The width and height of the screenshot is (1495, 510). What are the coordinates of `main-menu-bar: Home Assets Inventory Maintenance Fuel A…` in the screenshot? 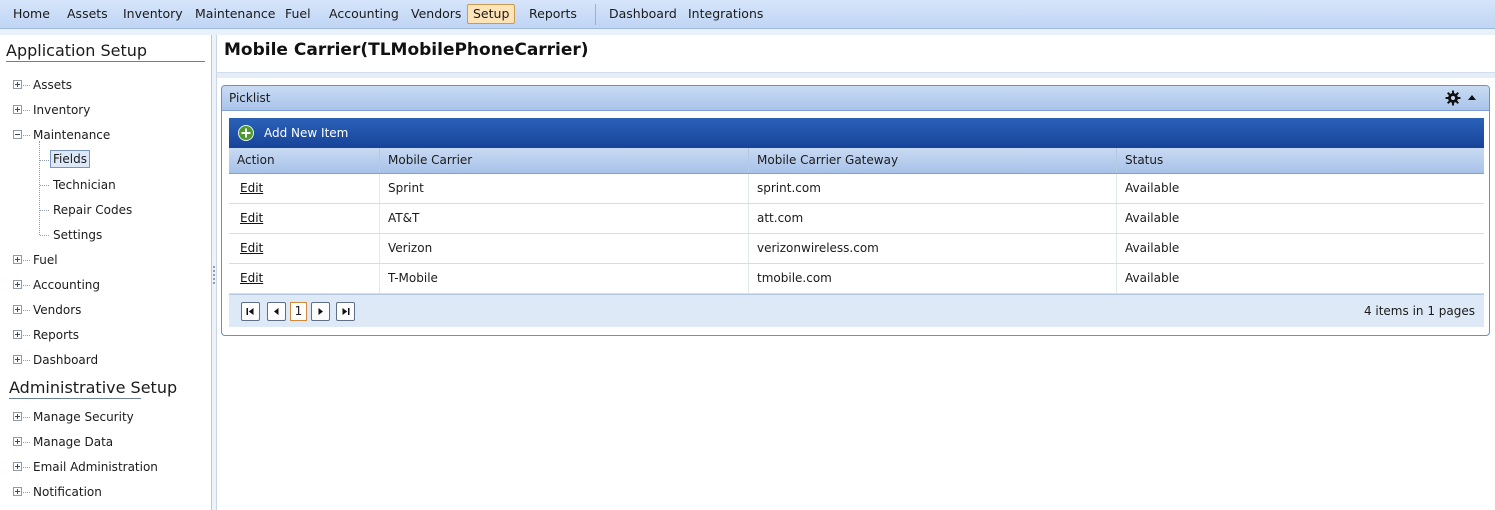 It's located at (747, 14).